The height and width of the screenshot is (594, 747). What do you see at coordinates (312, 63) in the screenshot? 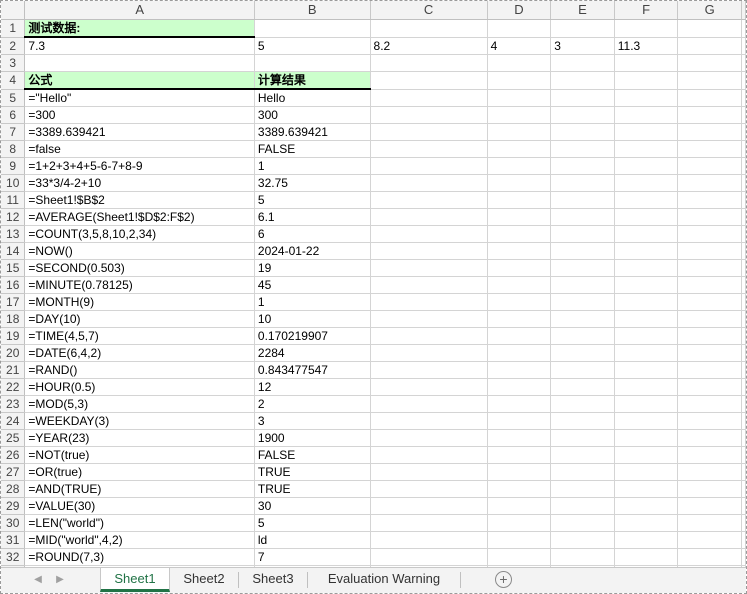
I see `cell-b3` at bounding box center [312, 63].